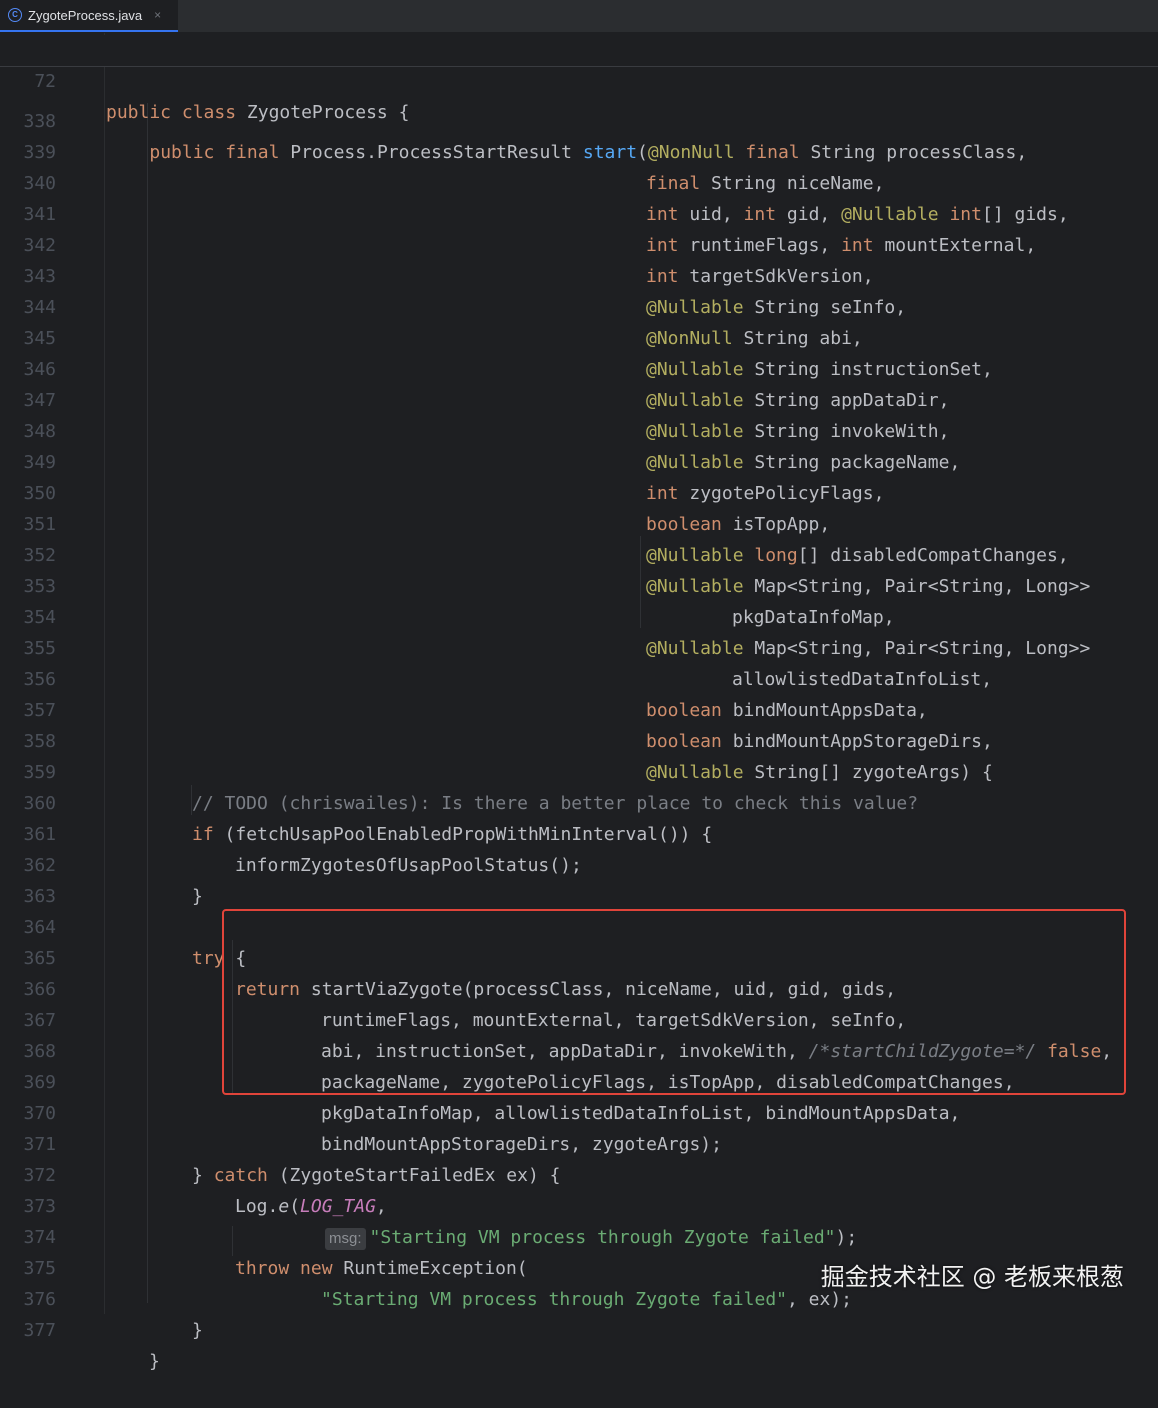 Image resolution: width=1158 pixels, height=1408 pixels. What do you see at coordinates (579, 150) in the screenshot?
I see `code-line: 339 final String niceName,` at bounding box center [579, 150].